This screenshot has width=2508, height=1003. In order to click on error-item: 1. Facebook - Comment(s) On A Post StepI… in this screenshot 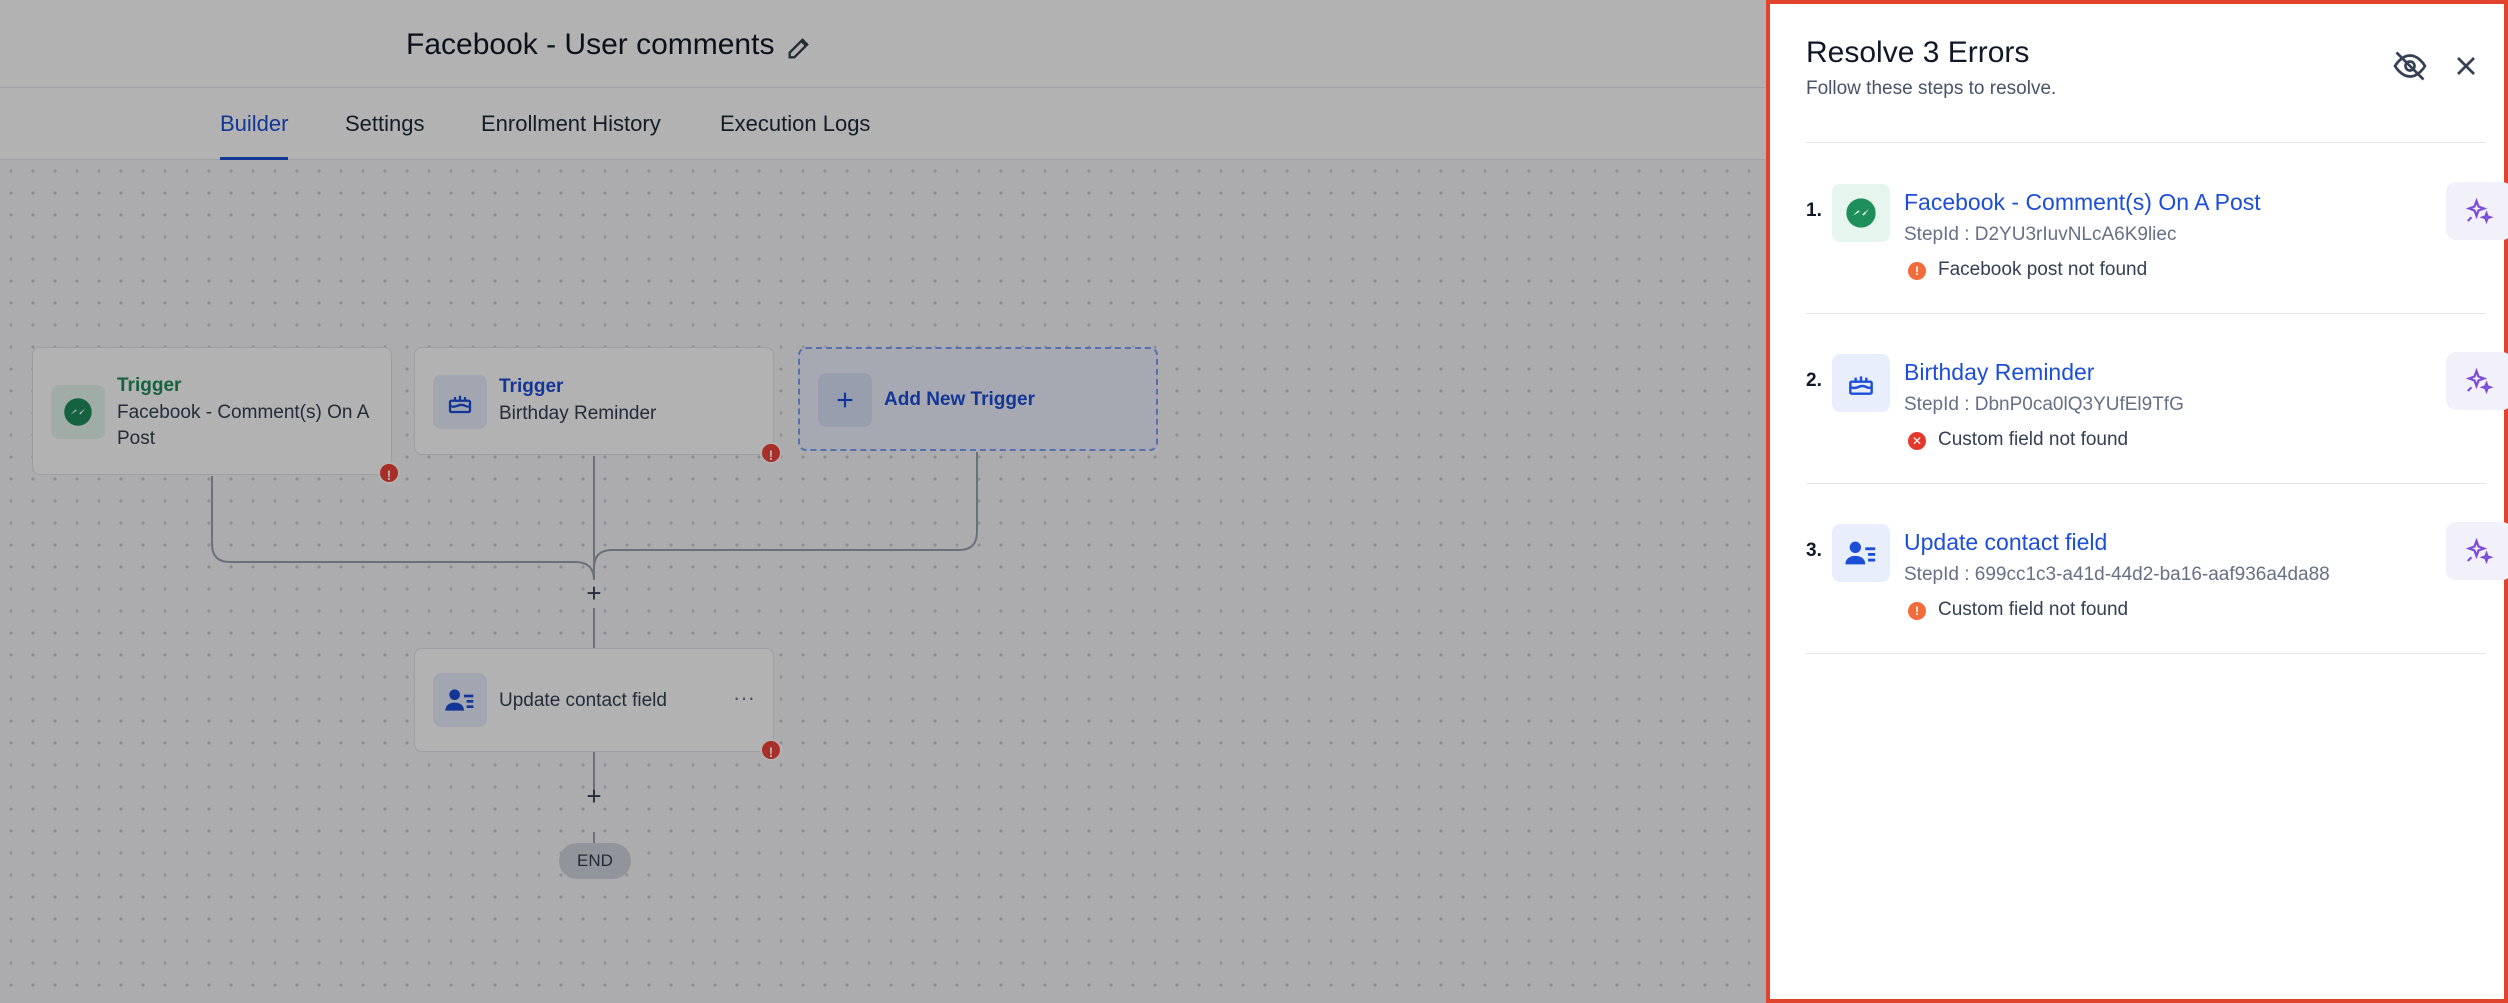, I will do `click(2157, 229)`.